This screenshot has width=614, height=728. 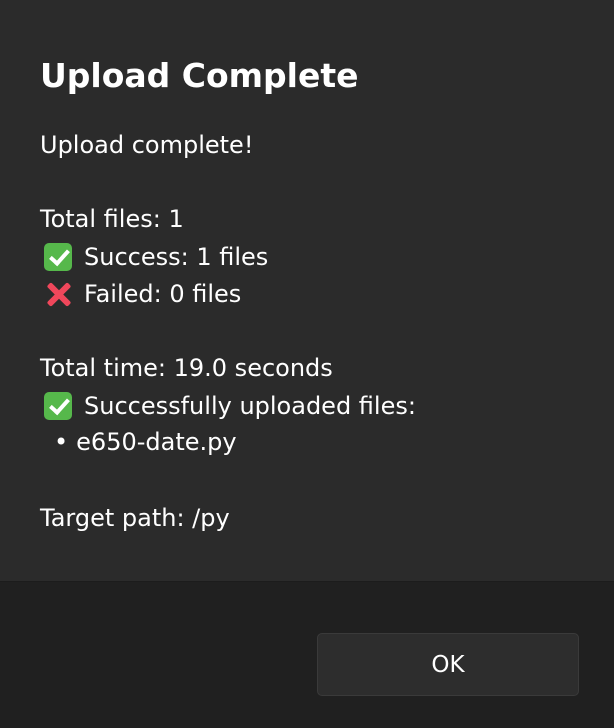 What do you see at coordinates (58, 294) in the screenshot?
I see `cross-mark-icon` at bounding box center [58, 294].